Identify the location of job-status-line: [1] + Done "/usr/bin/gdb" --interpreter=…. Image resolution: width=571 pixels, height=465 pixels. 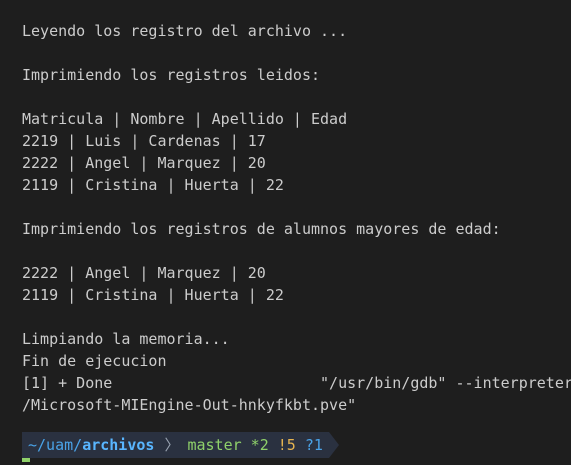
(296, 383).